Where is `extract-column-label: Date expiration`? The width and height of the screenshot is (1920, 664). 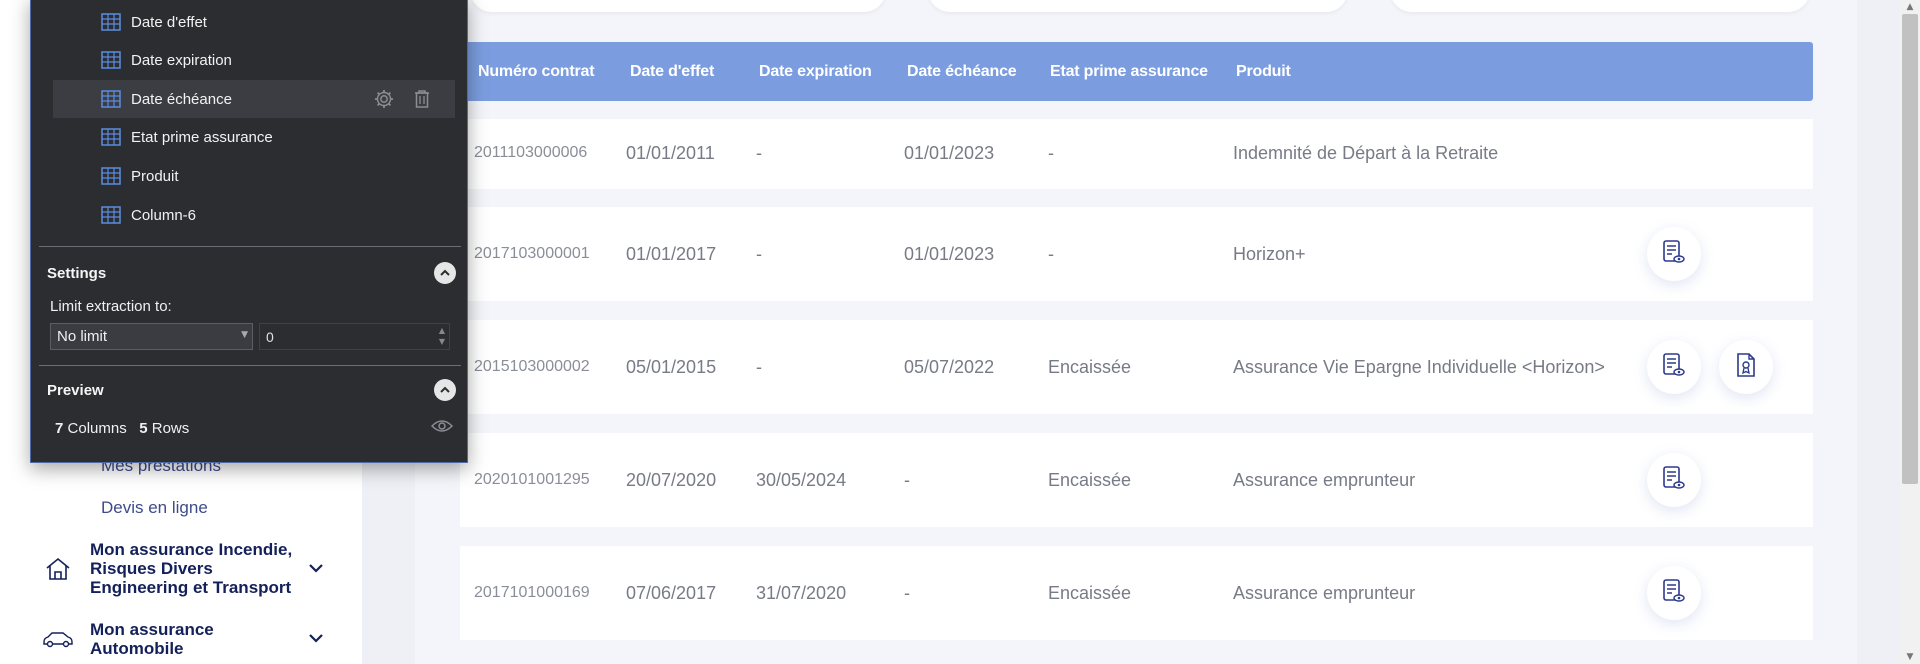 extract-column-label: Date expiration is located at coordinates (181, 60).